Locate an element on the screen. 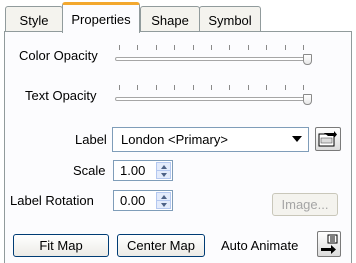 The height and width of the screenshot is (263, 356). tab-style-label: Style is located at coordinates (34, 20).